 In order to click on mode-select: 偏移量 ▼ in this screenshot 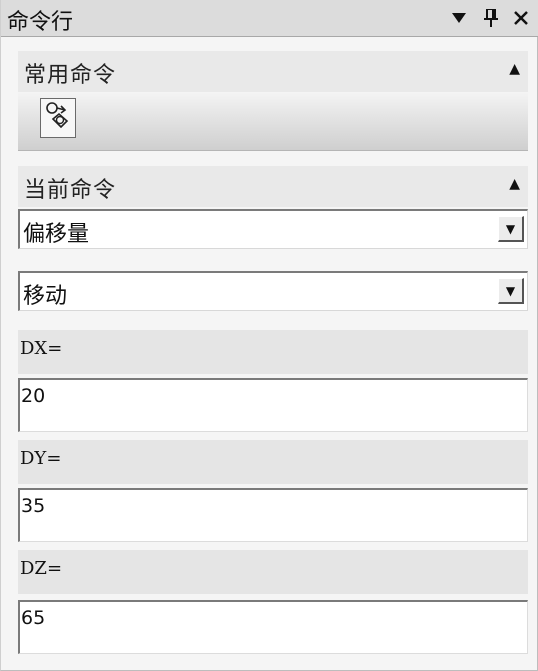, I will do `click(273, 229)`.